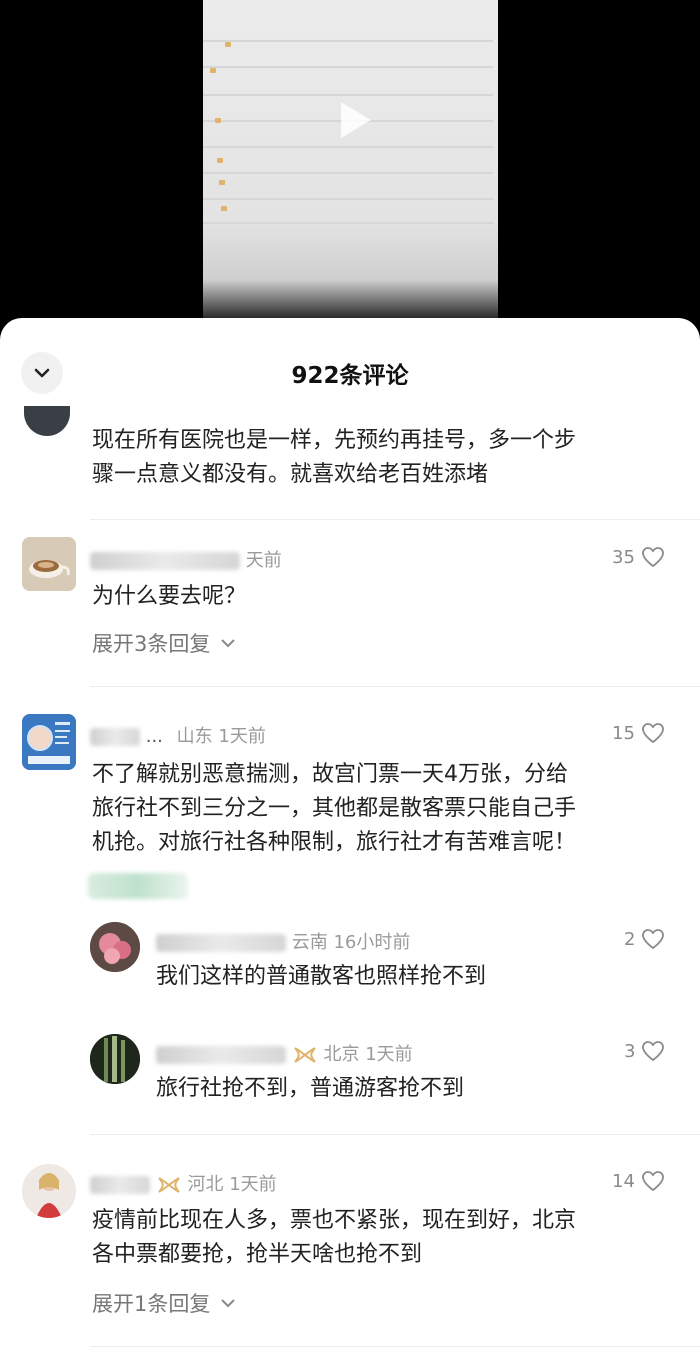 This screenshot has width=700, height=1361. I want to click on like-count: 2, so click(630, 939).